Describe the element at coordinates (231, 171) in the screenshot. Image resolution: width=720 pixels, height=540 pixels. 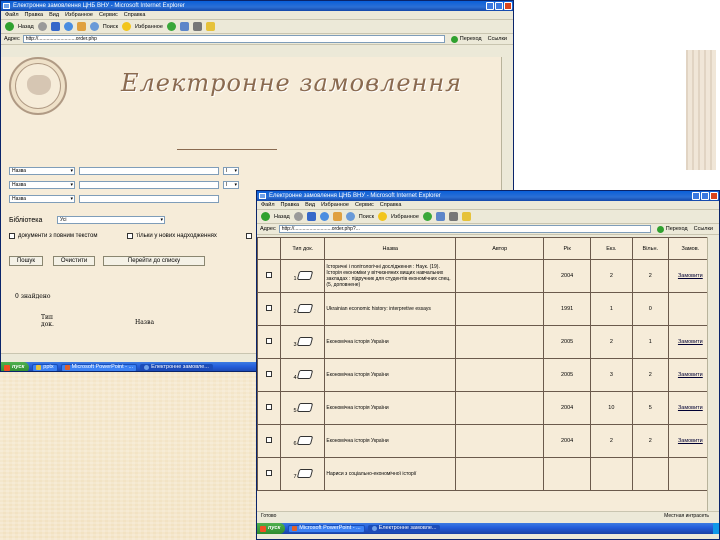
I see `search-op-select-1: І` at that location.